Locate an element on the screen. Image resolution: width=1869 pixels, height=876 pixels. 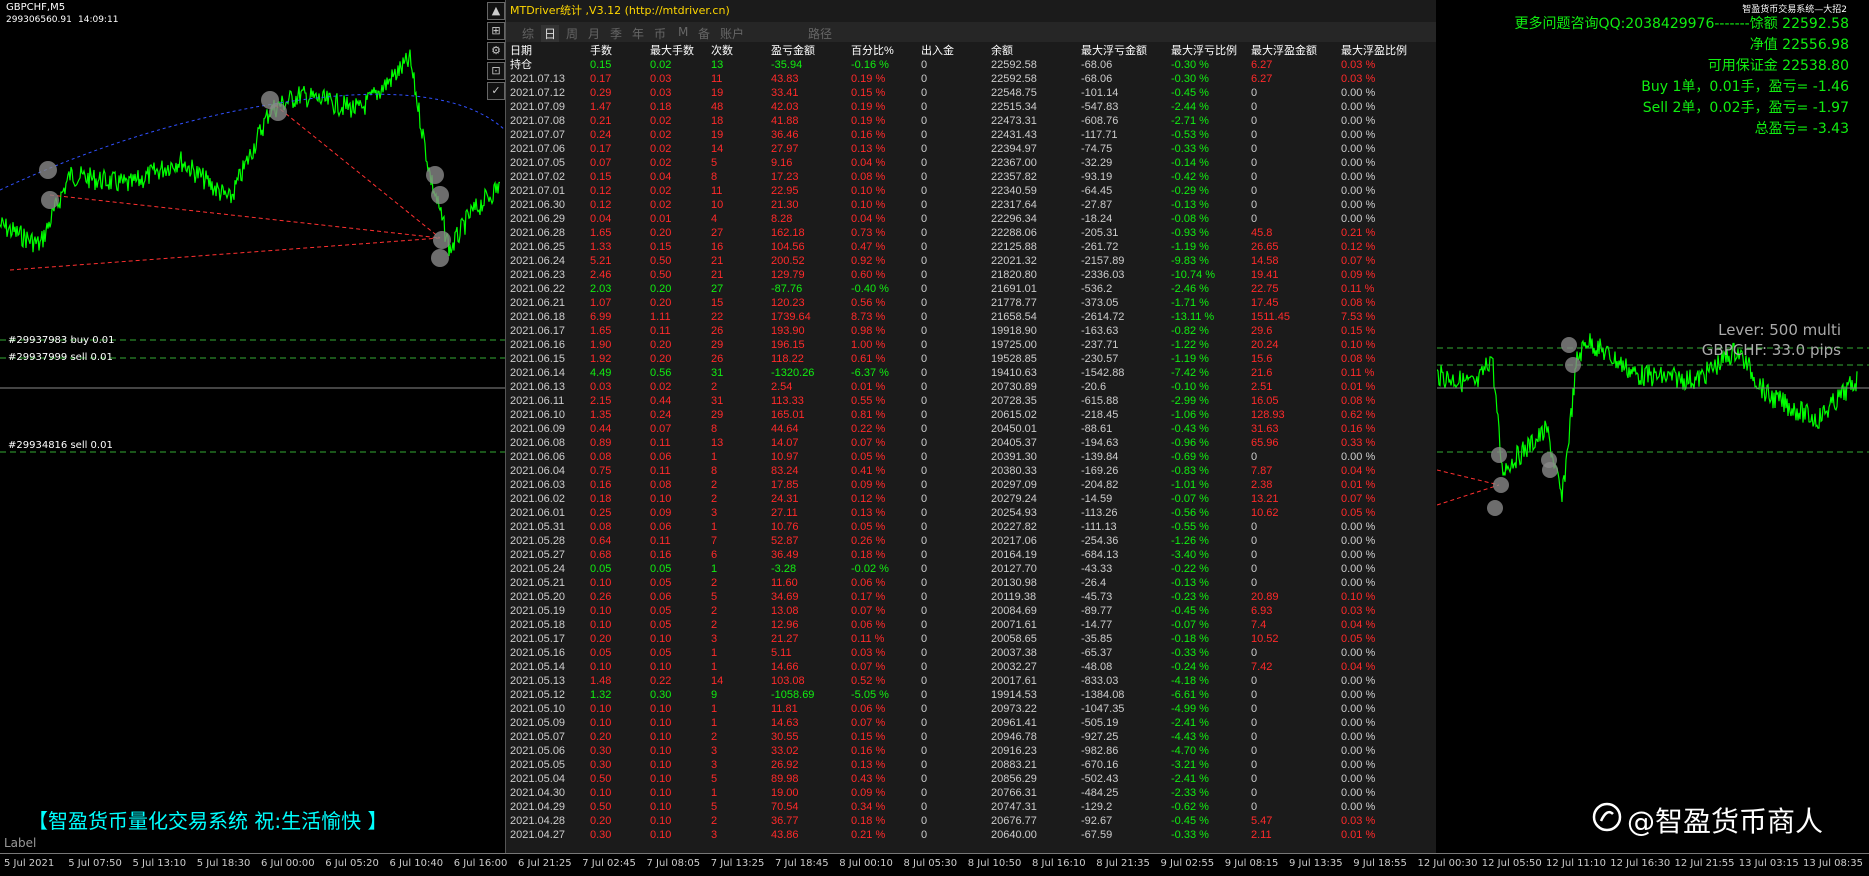
tab-monthly: 月 is located at coordinates (594, 33).